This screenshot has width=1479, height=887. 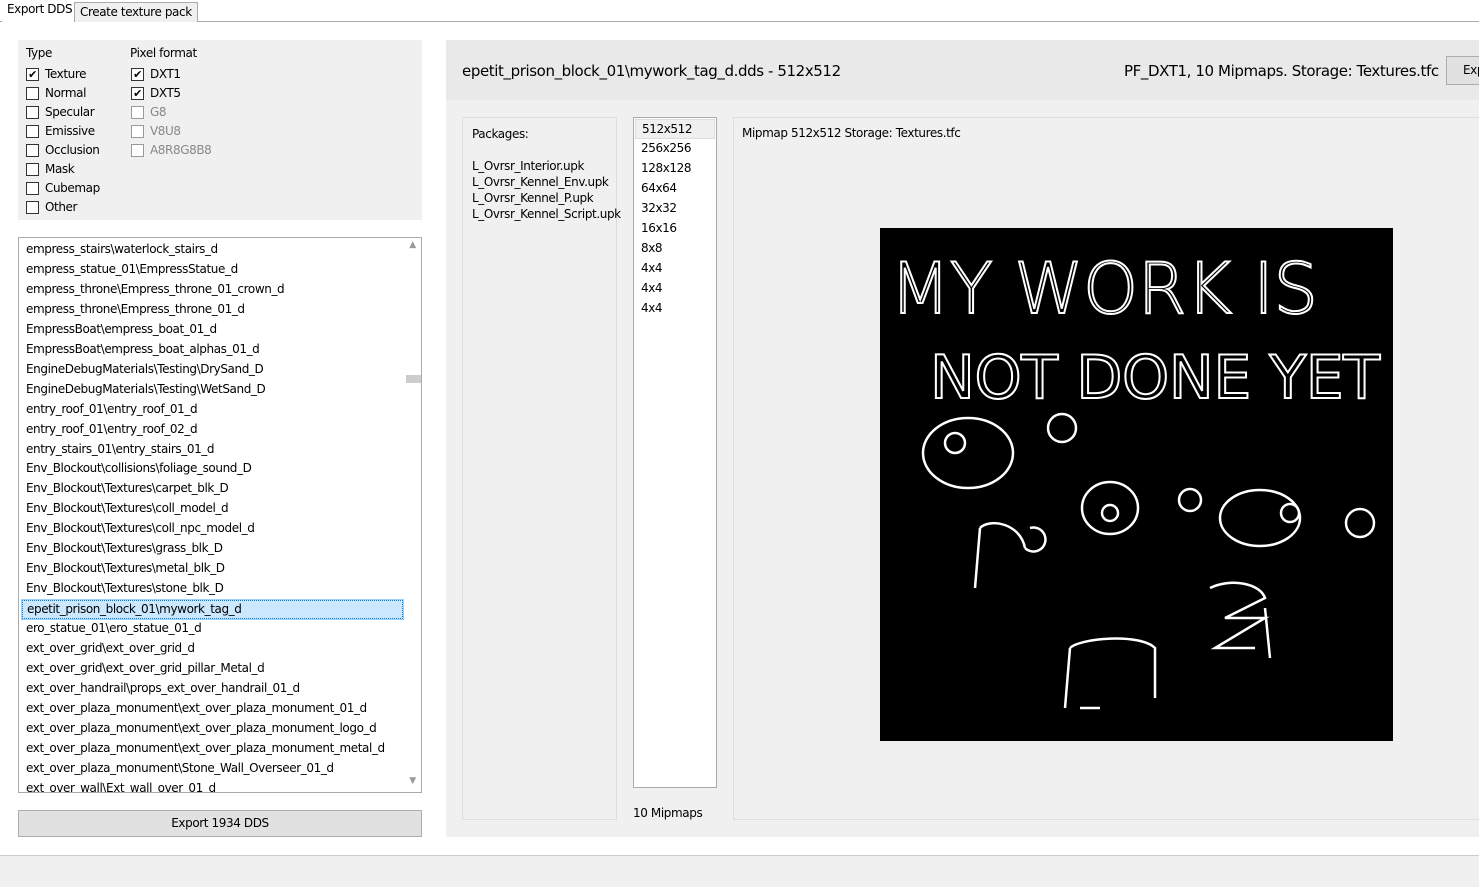 What do you see at coordinates (212, 629) in the screenshot?
I see `list-item: ero_statue_01\ero_statue_01_d` at bounding box center [212, 629].